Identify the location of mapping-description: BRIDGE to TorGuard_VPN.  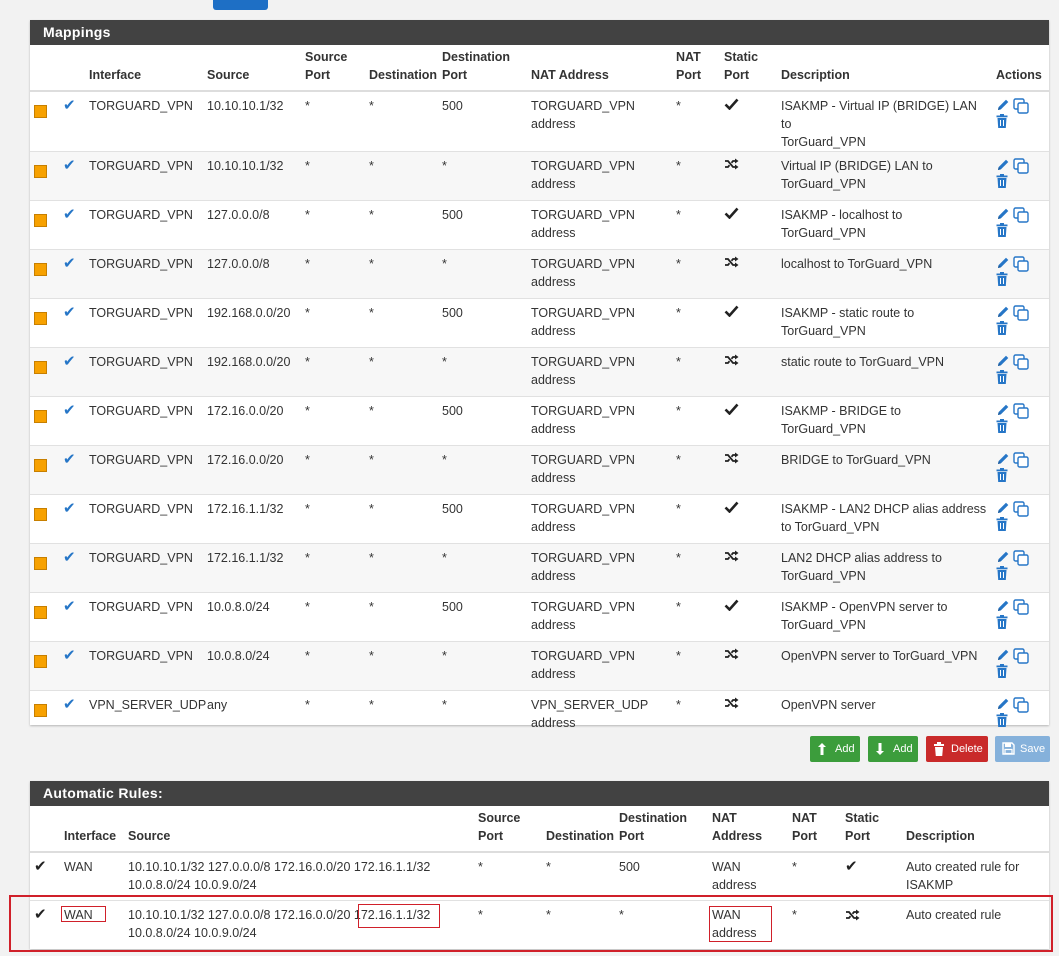
(884, 470).